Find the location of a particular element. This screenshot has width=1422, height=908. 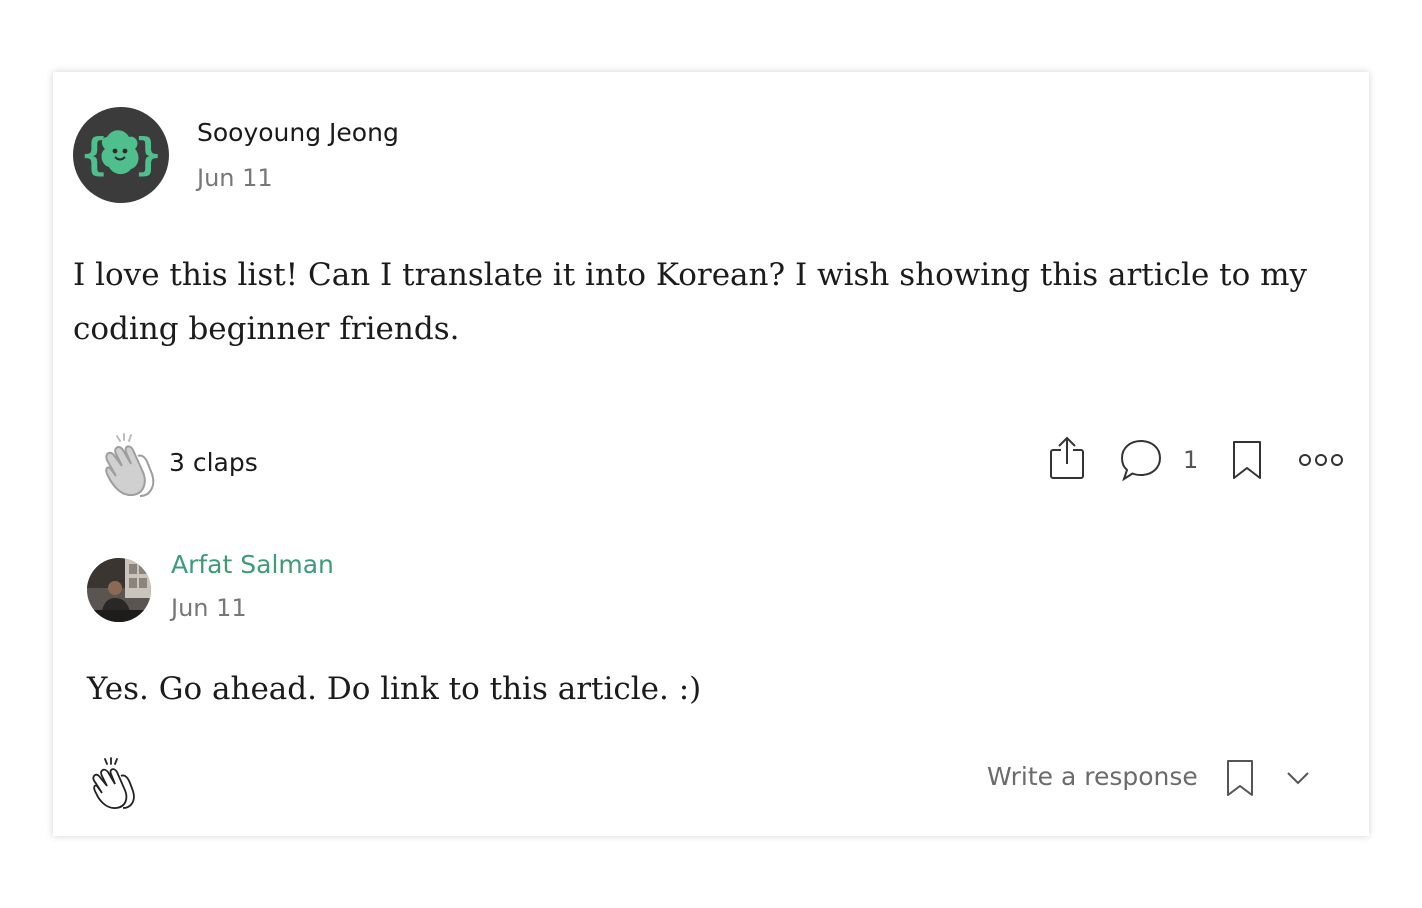

chevron-down-icon is located at coordinates (1298, 778).